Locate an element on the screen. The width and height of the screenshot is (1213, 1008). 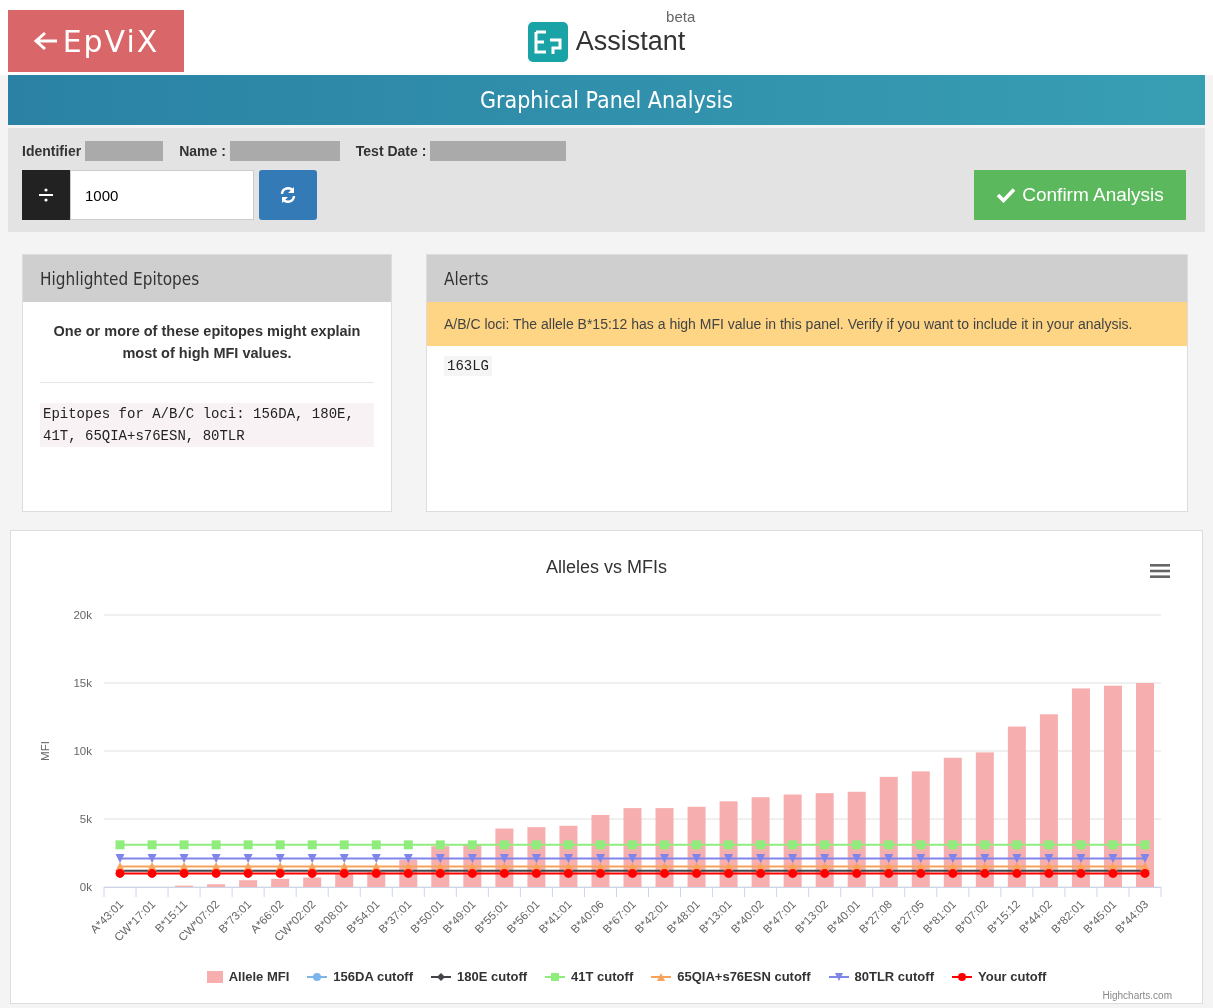
epitopes-list: Epitopes for A/B/C loci: 156DA, 180E, 41T, 65QIA+s76ESN, 80TLR is located at coordinates (207, 425).